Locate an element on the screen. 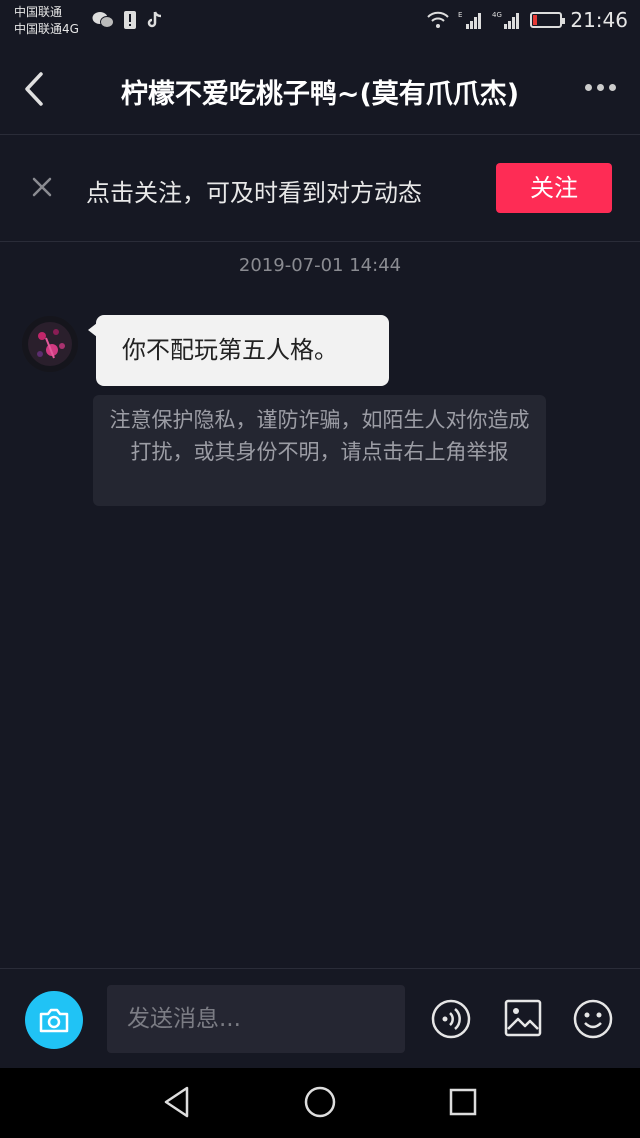  emoji-icon is located at coordinates (593, 1019).